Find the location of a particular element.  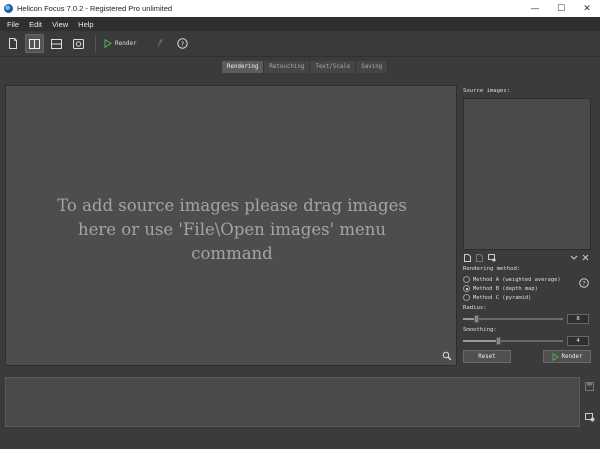

method-b-option: Method B (depth map) is located at coordinates (500, 288).